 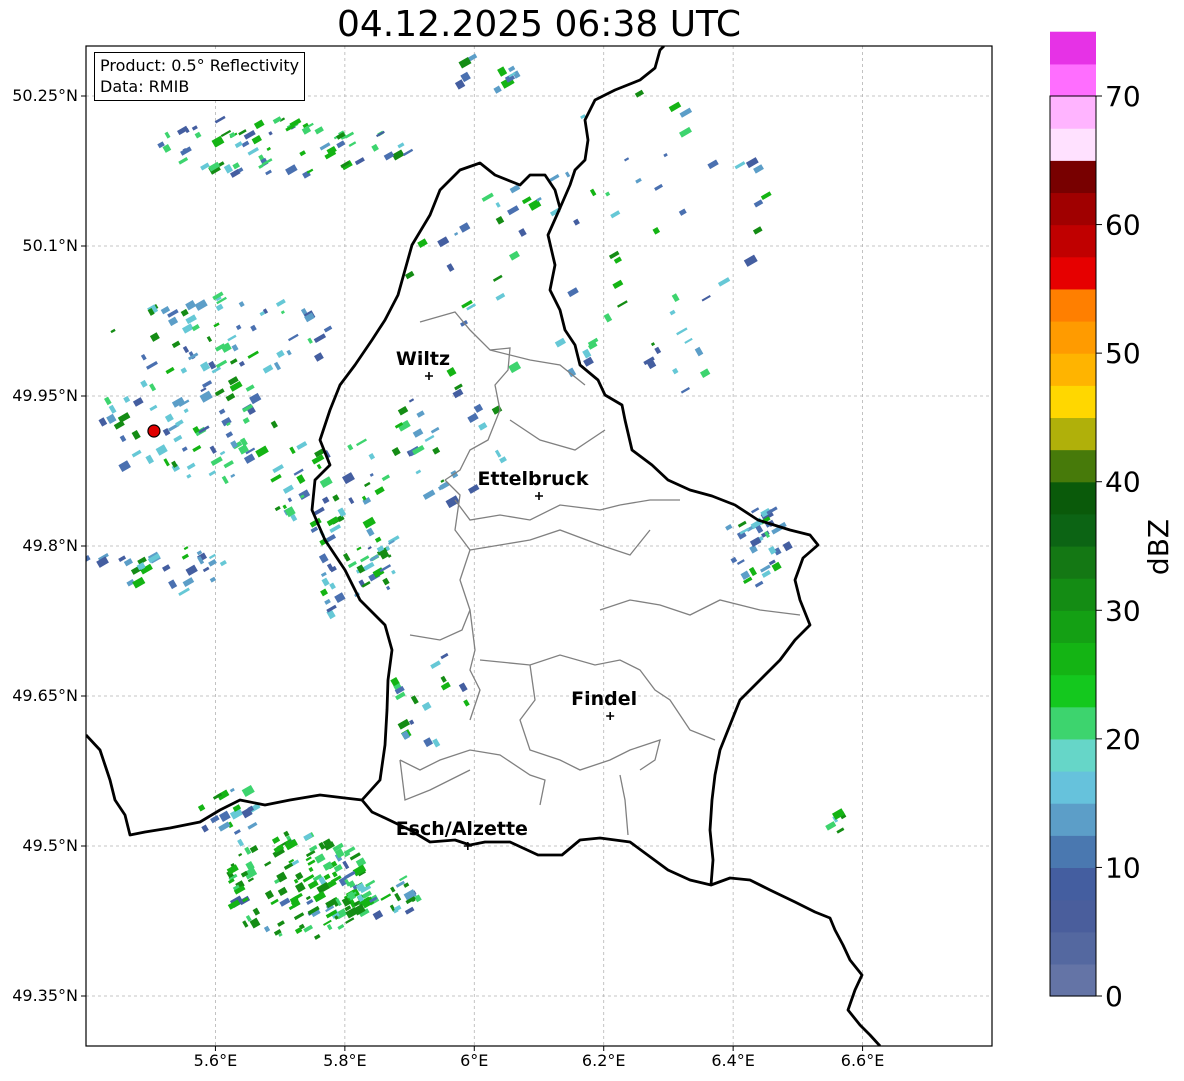 I want to click on city-label: Esch/Alzette, so click(x=462, y=829).